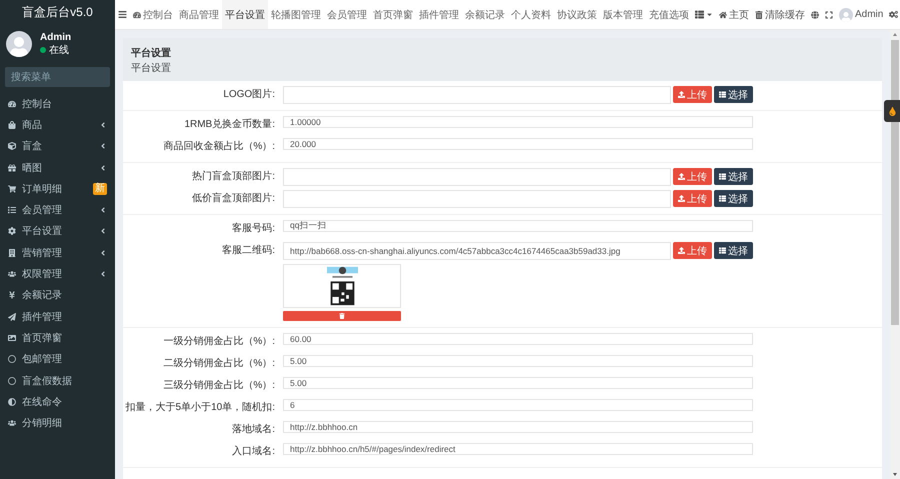  What do you see at coordinates (723, 14) in the screenshot?
I see `home-icon` at bounding box center [723, 14].